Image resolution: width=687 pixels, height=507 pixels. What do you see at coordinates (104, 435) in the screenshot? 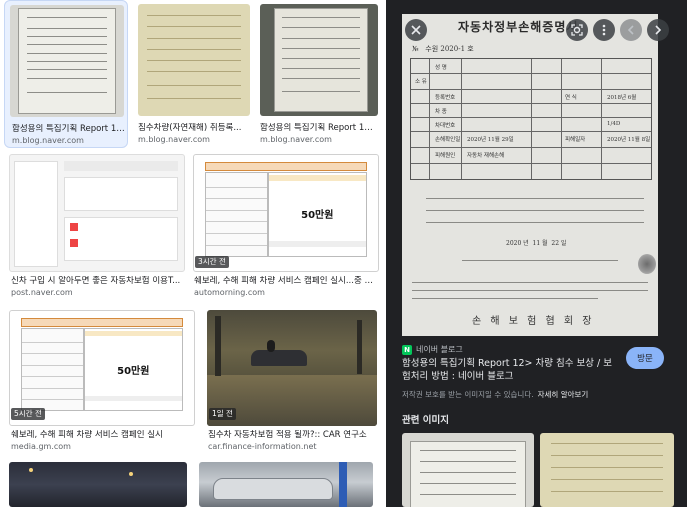
I see `result-title: 쉐보레, 수해 피해 차량 서비스 캠페인 실시` at bounding box center [104, 435].